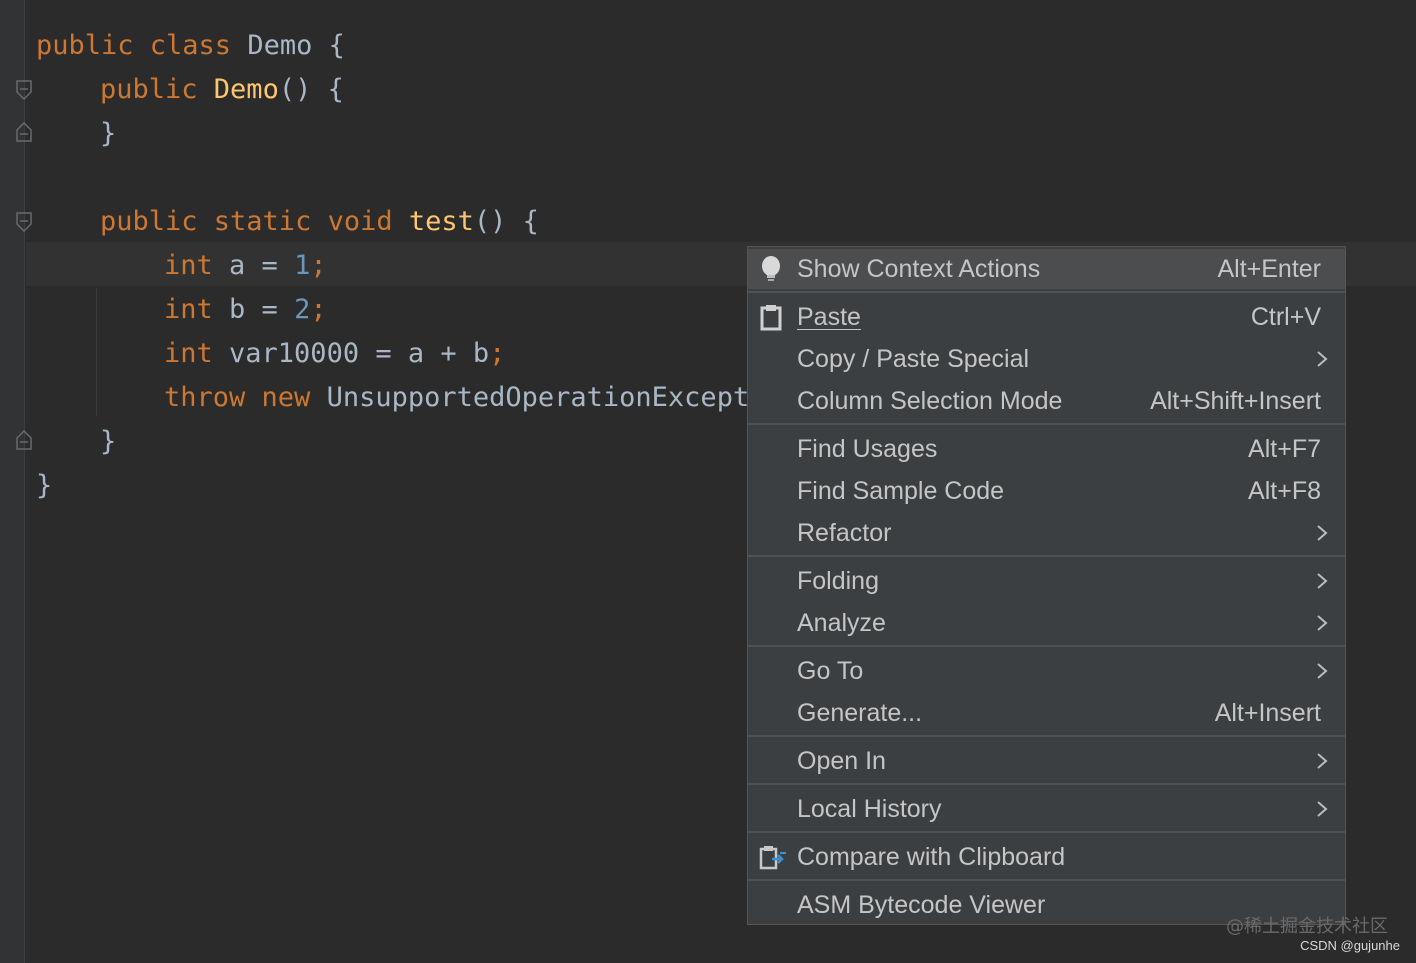  I want to click on watermark-juejin: @稀土掘金技术社区, so click(1307, 926).